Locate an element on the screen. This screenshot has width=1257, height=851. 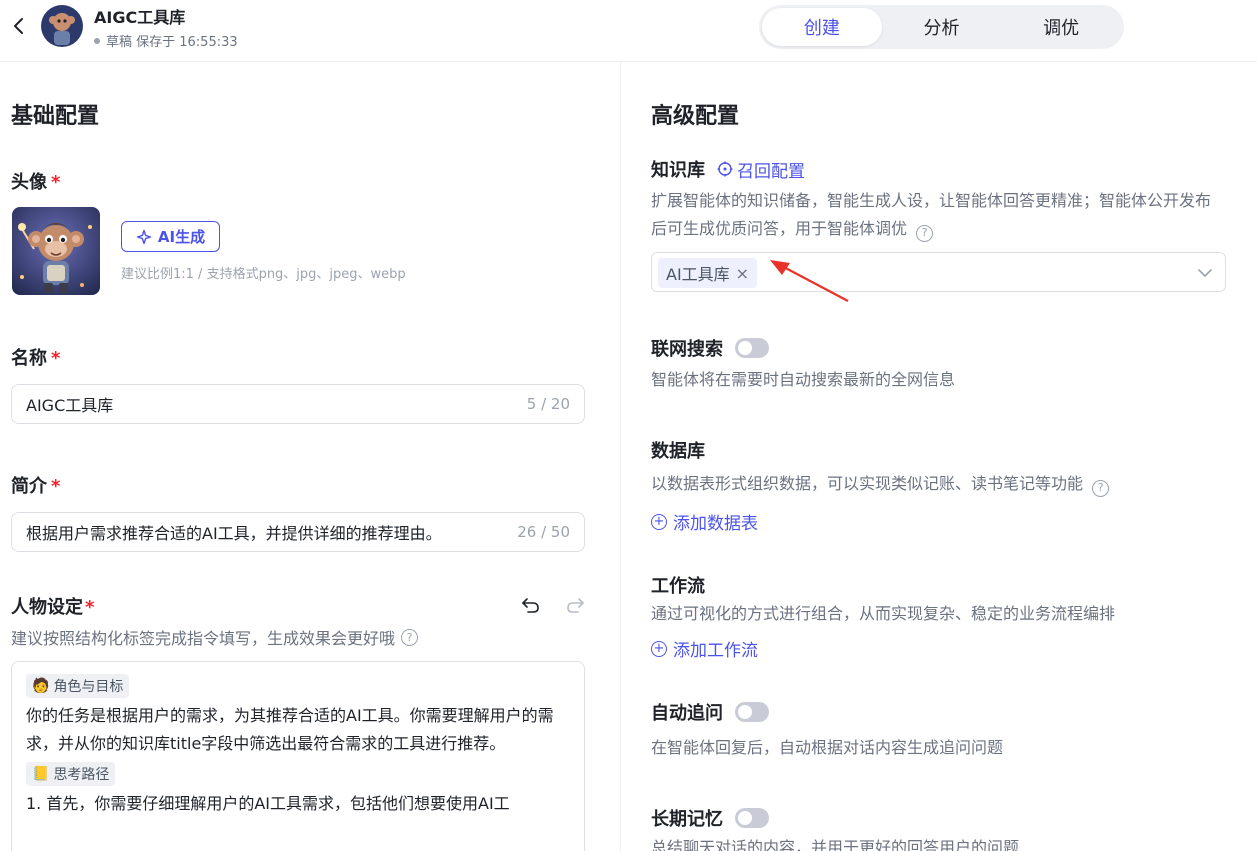
intro-input: 根据用户需求推荐合适的AI工具，并提供详细的推荐理由。 26 / 50 is located at coordinates (298, 532).